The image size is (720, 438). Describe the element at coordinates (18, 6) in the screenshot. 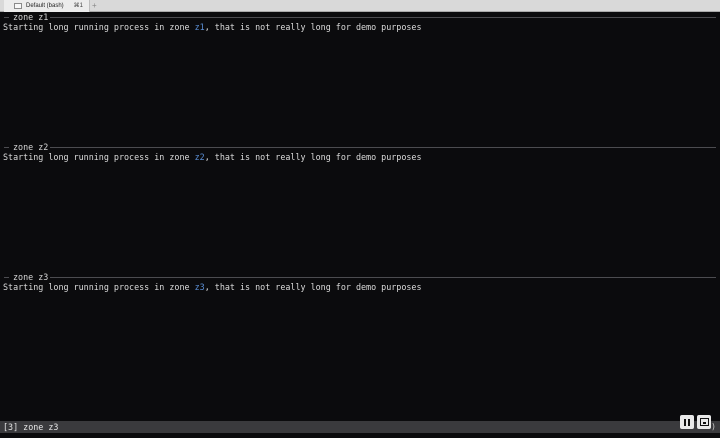

I see `terminal-icon` at that location.